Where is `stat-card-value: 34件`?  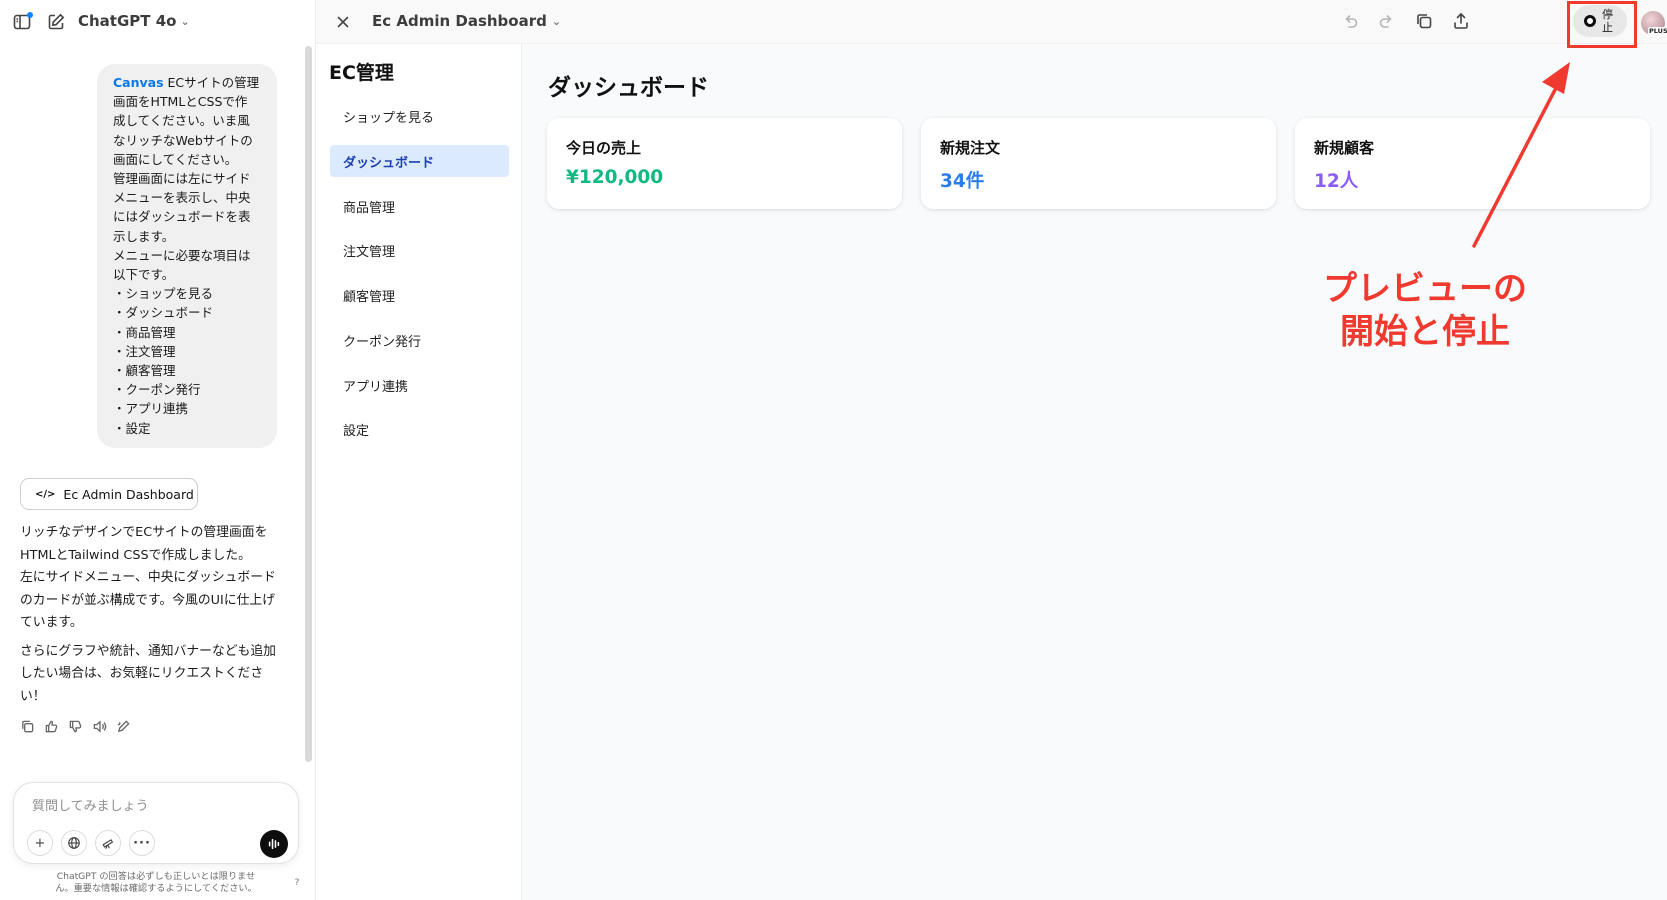
stat-card-value: 34件 is located at coordinates (962, 181).